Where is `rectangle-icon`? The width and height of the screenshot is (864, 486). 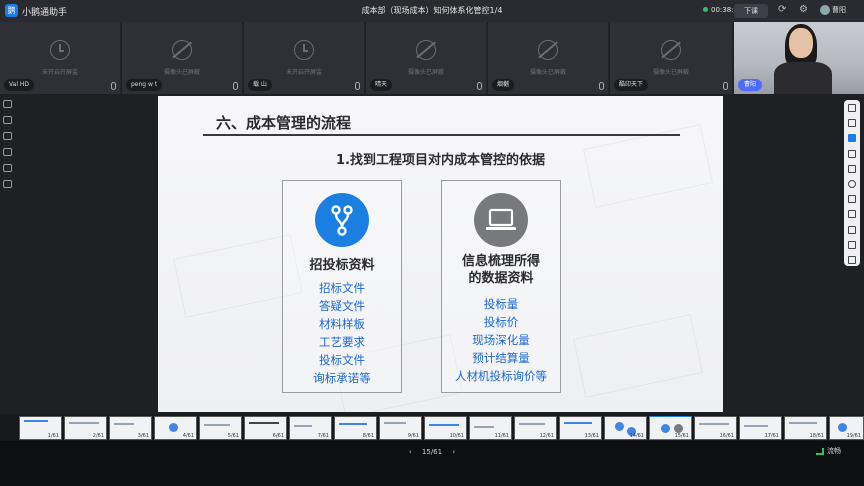
rectangle-icon is located at coordinates (852, 168).